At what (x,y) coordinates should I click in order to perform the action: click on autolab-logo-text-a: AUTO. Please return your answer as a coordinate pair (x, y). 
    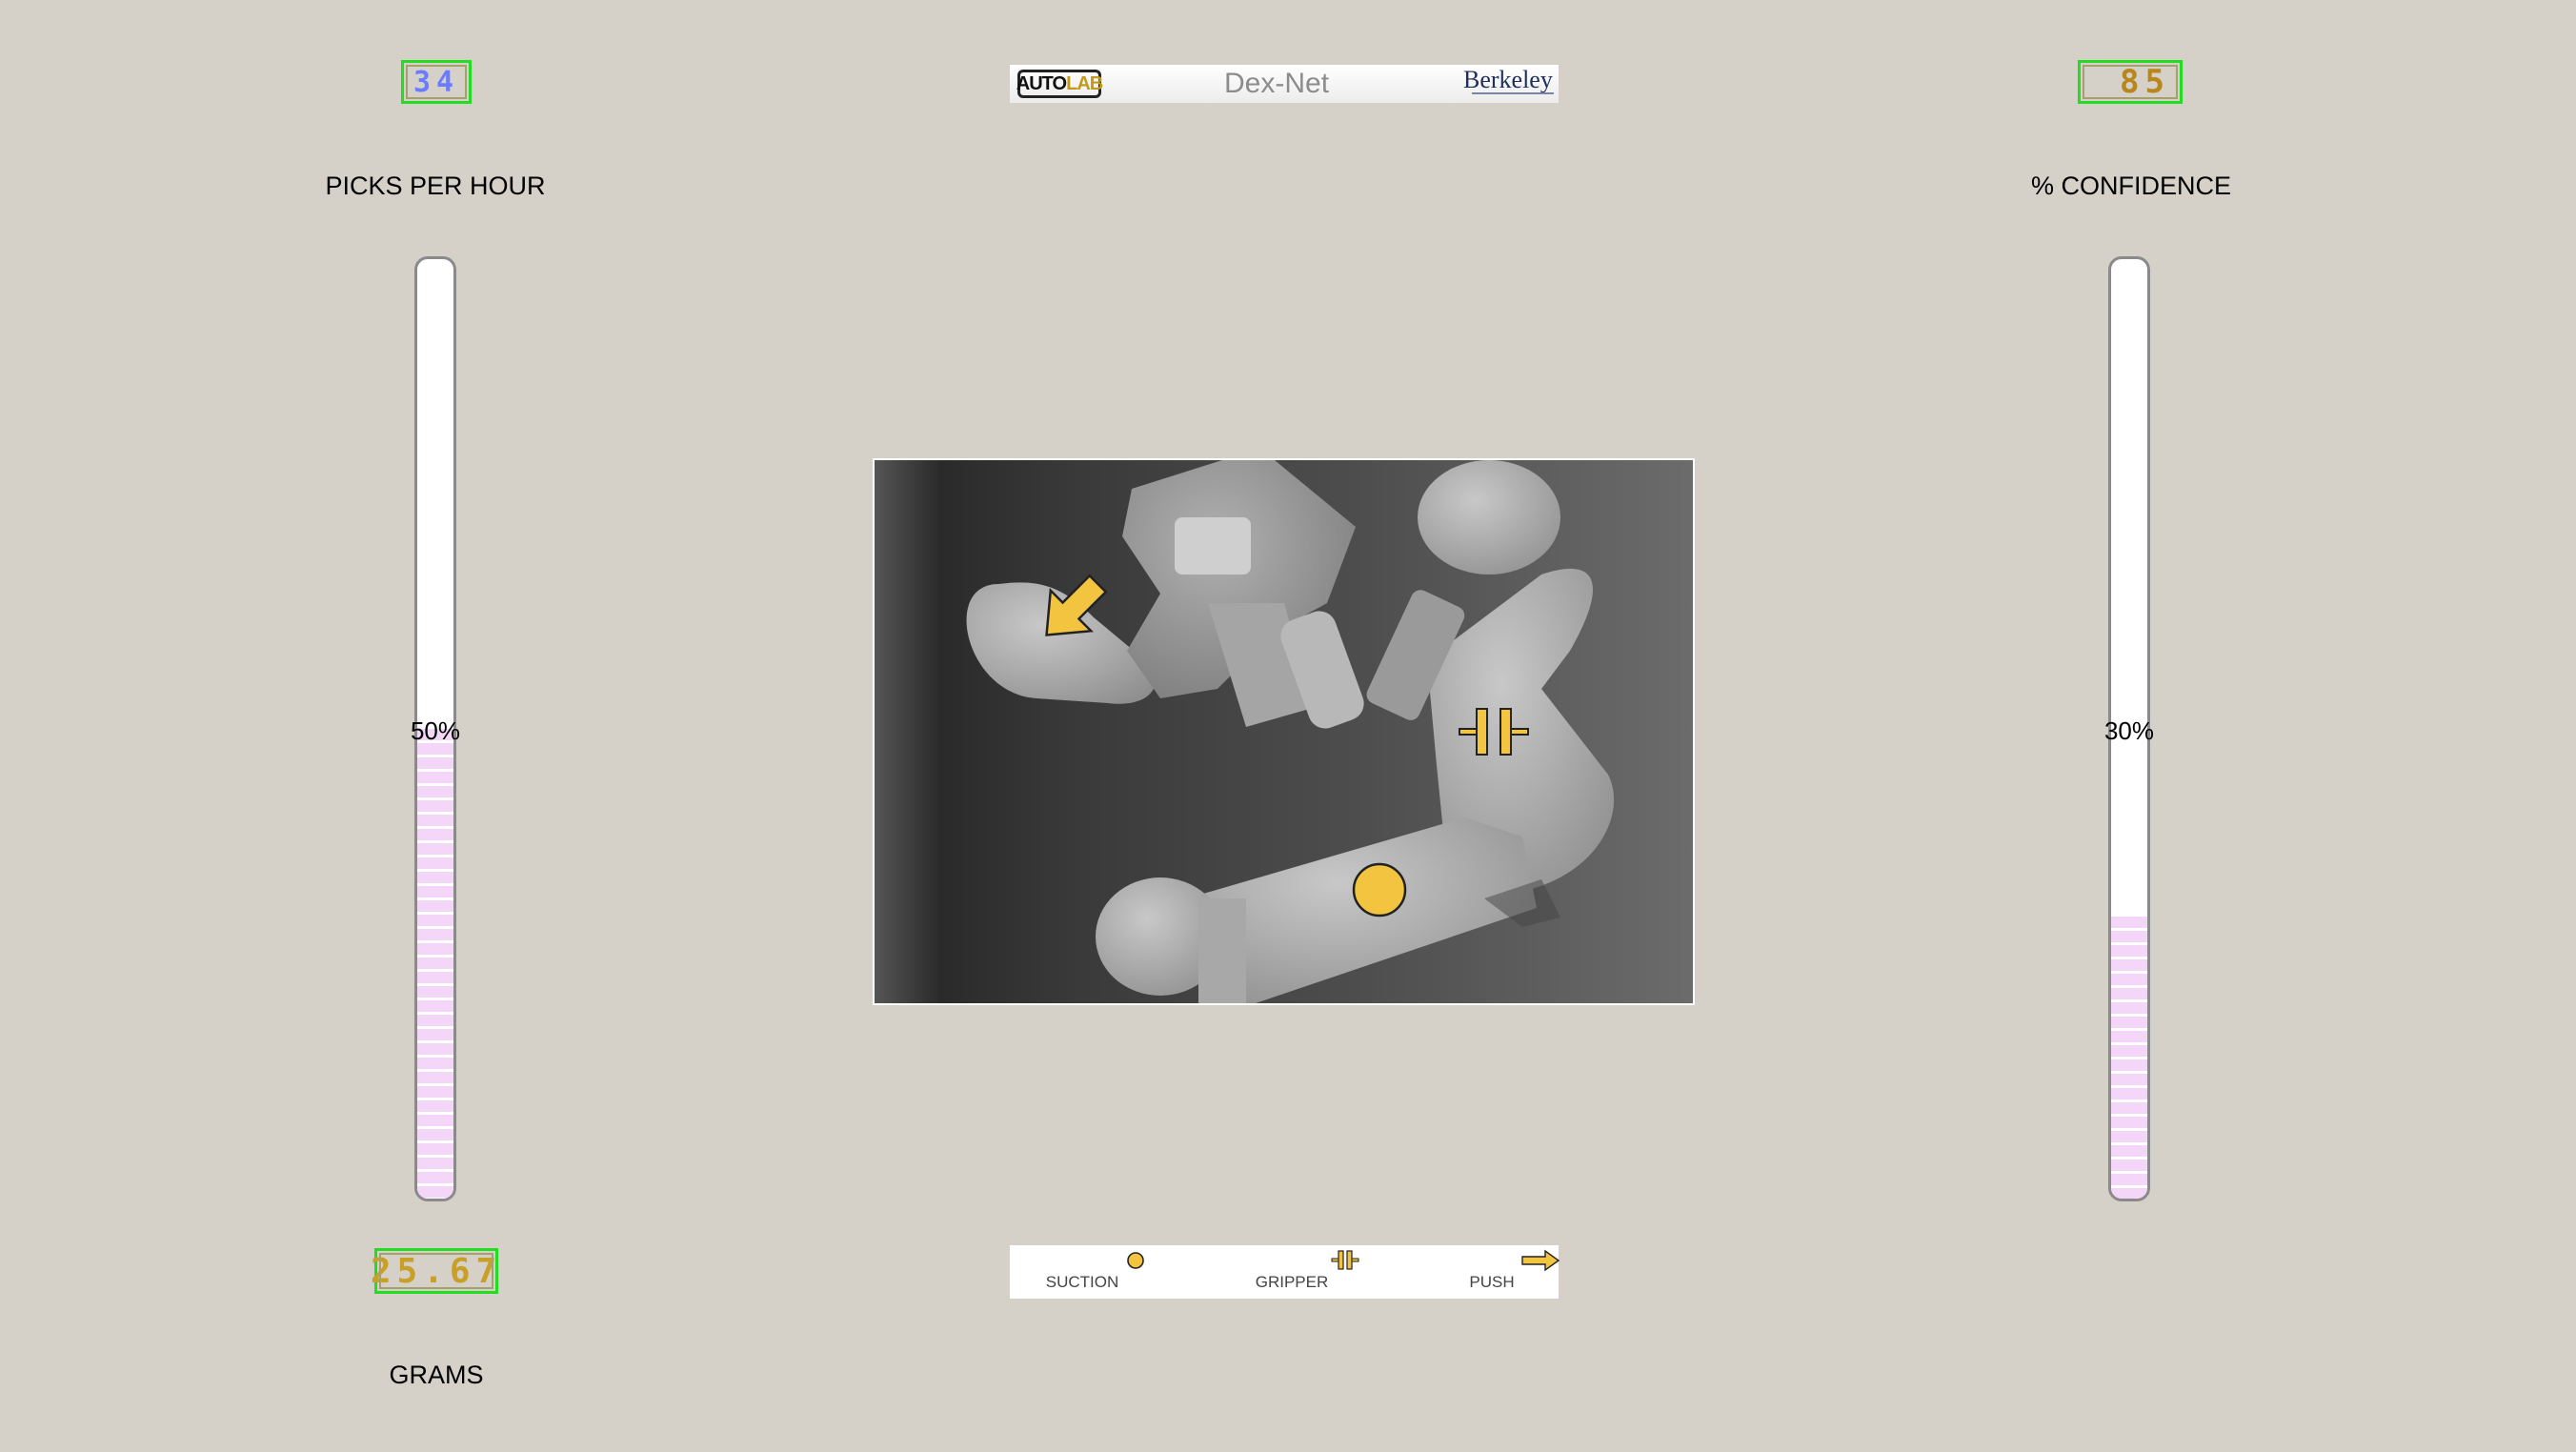
    Looking at the image, I should click on (1041, 83).